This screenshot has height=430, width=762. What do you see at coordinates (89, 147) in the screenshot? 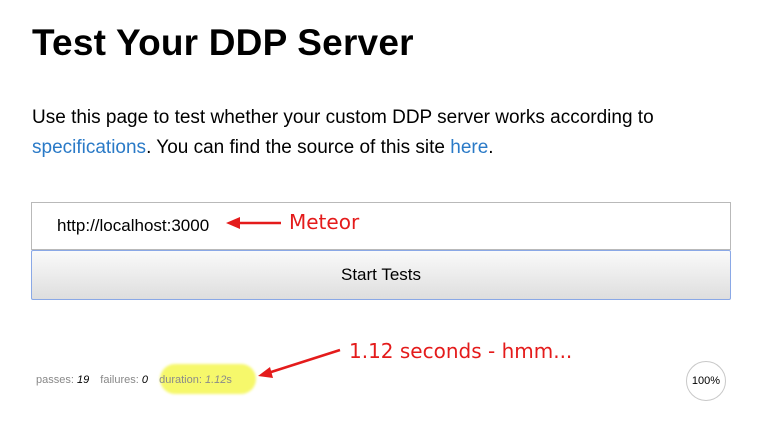
I see `specifications-link: specifications` at bounding box center [89, 147].